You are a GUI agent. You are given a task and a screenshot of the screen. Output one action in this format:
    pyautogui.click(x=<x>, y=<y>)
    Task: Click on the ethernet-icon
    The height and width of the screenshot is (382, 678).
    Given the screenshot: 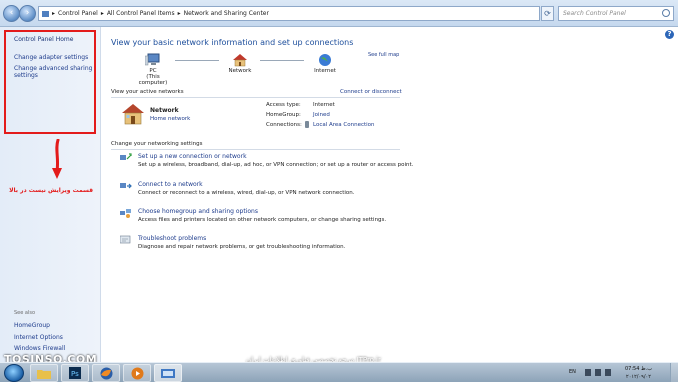 What is the action you would take?
    pyautogui.click(x=307, y=124)
    